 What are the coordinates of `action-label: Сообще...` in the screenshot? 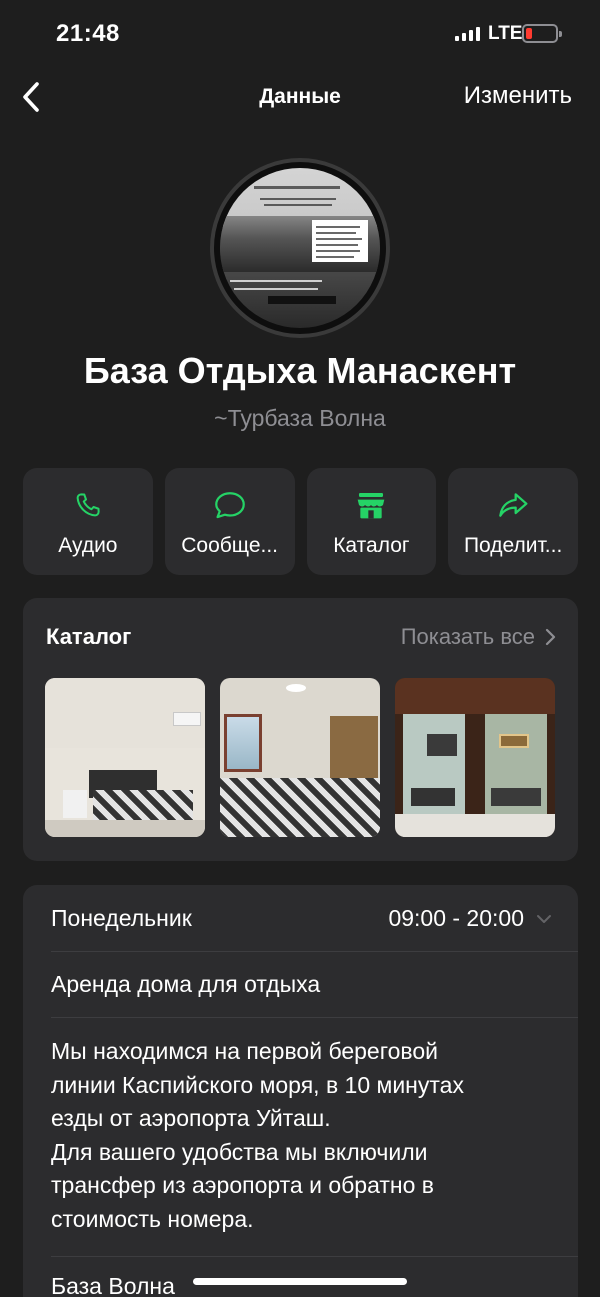 It's located at (230, 545).